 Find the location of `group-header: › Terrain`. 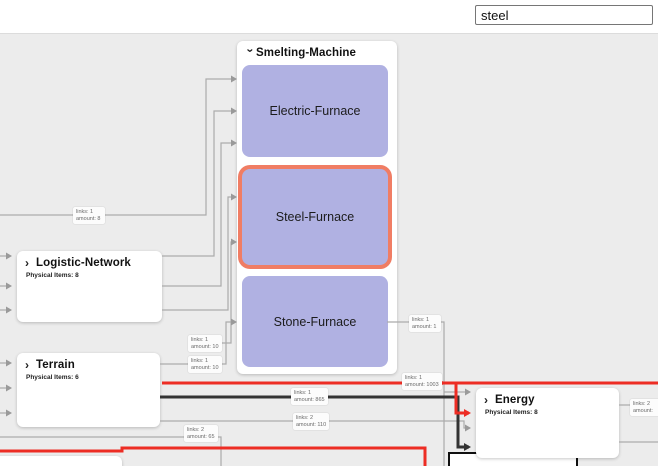

group-header: › Terrain is located at coordinates (88, 363).